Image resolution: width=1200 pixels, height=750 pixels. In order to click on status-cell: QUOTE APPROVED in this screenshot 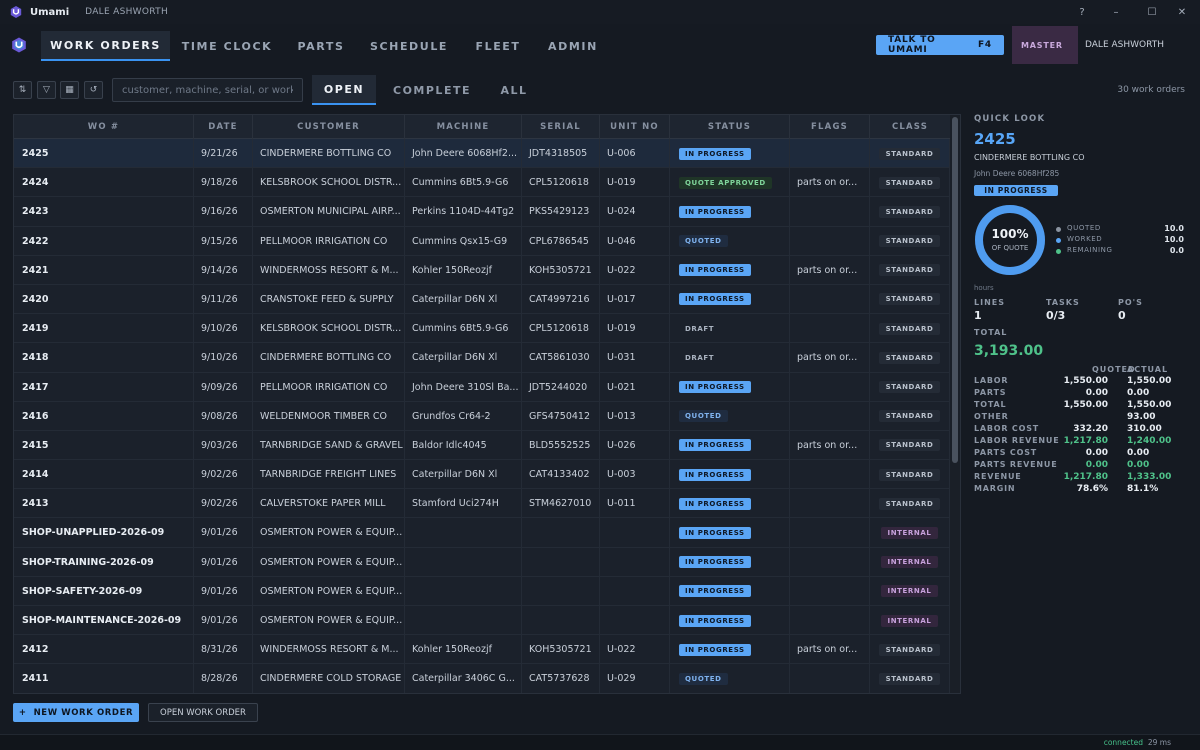, I will do `click(730, 183)`.